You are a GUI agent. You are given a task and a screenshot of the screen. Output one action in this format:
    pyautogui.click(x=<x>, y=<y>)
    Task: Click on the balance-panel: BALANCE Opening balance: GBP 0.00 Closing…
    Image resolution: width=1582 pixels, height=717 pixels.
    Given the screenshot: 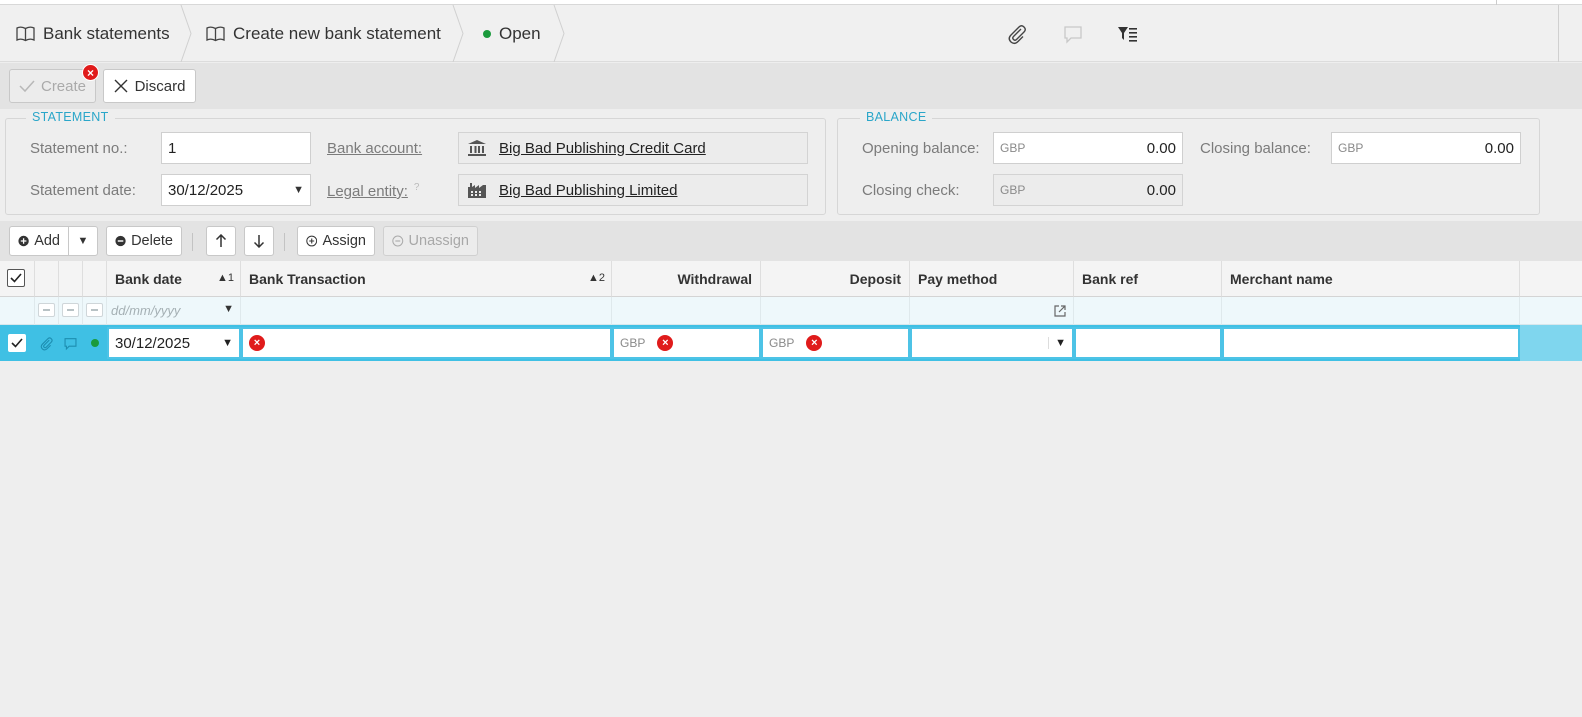 What is the action you would take?
    pyautogui.click(x=1188, y=162)
    